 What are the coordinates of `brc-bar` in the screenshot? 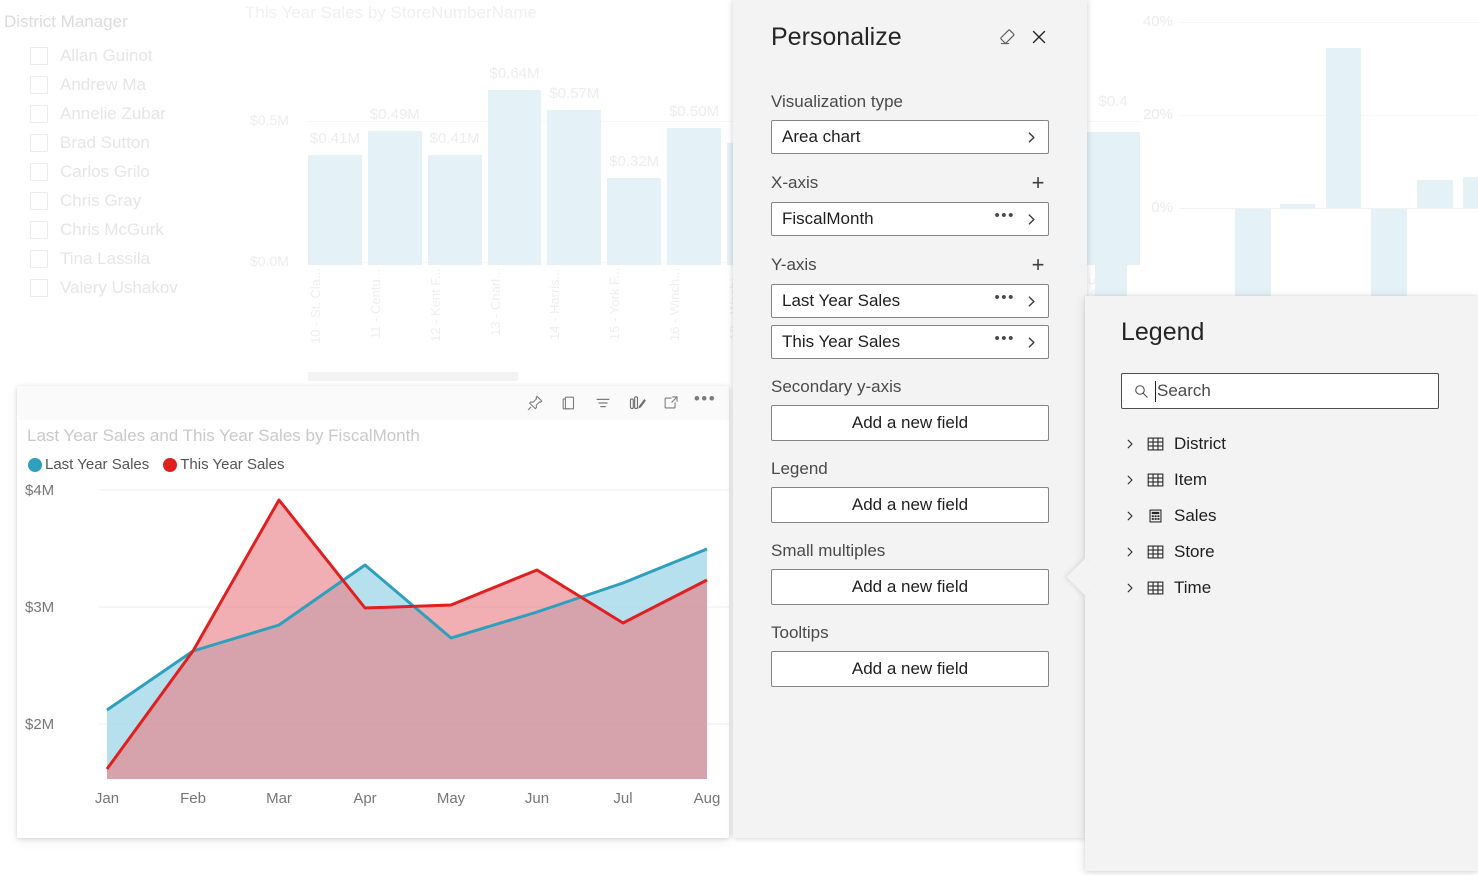 It's located at (1253, 259).